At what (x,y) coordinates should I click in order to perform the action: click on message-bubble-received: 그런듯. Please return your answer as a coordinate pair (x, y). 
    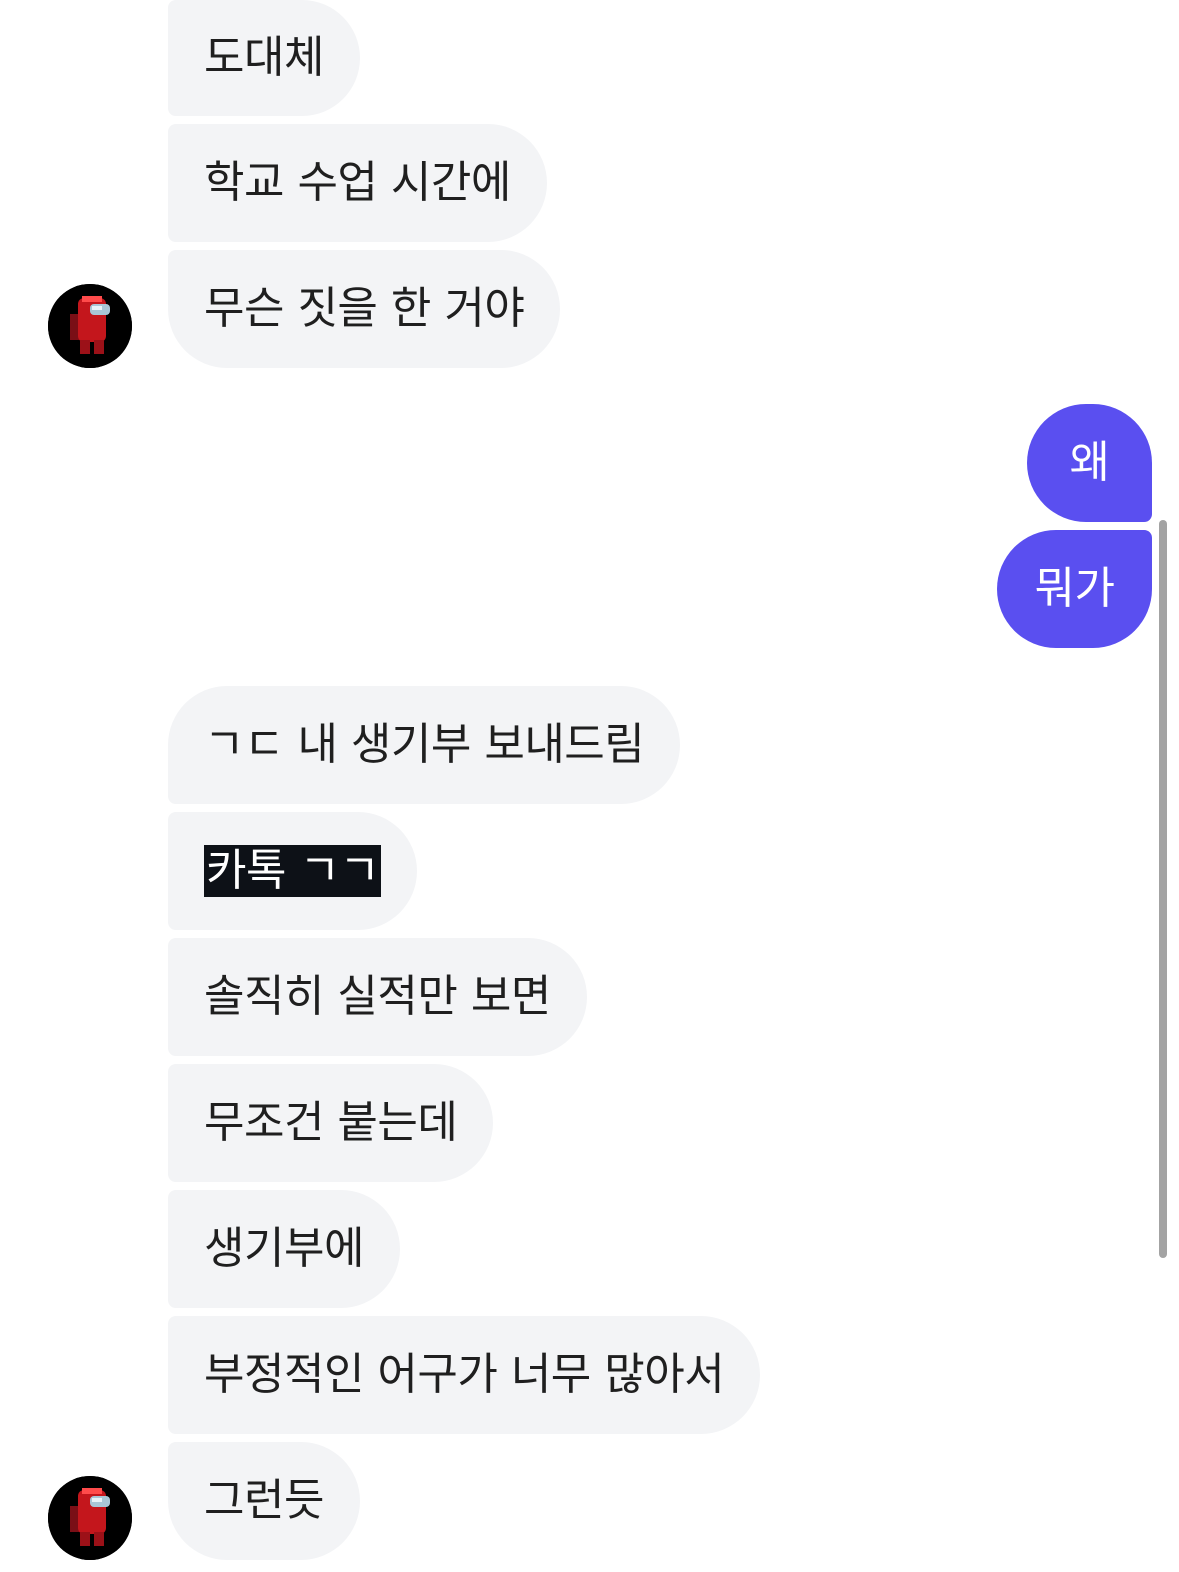
    Looking at the image, I should click on (264, 1501).